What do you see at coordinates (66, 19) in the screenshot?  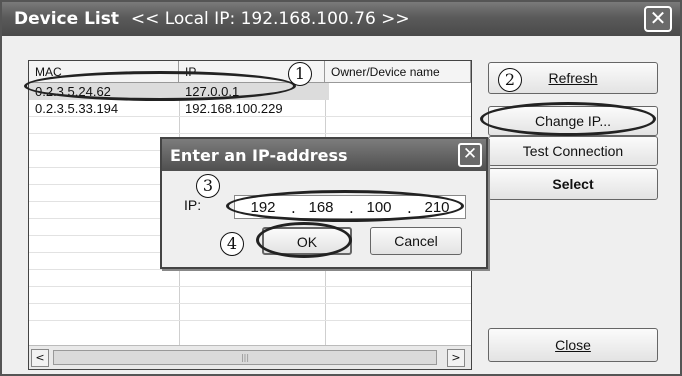 I see `window-title-text: Device List` at bounding box center [66, 19].